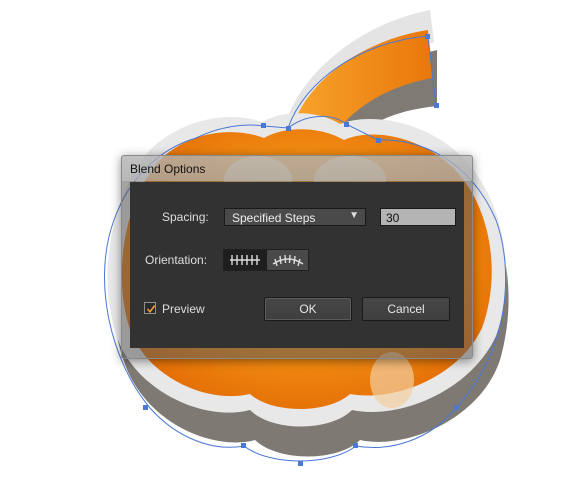 The image size is (580, 490). I want to click on align-to-path-button, so click(287, 260).